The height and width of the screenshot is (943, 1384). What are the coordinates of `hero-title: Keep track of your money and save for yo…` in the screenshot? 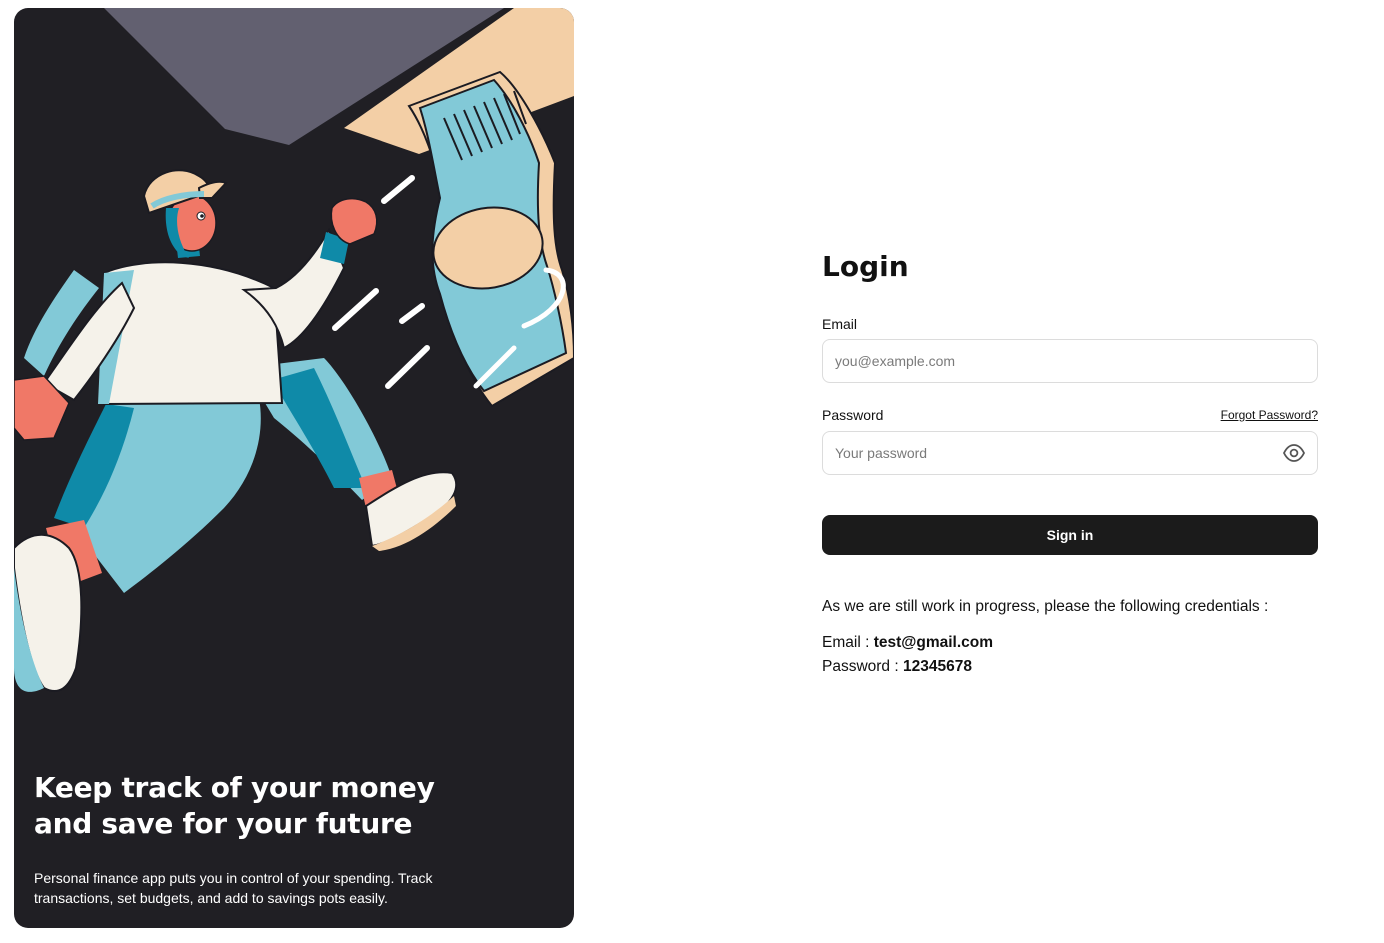 It's located at (284, 806).